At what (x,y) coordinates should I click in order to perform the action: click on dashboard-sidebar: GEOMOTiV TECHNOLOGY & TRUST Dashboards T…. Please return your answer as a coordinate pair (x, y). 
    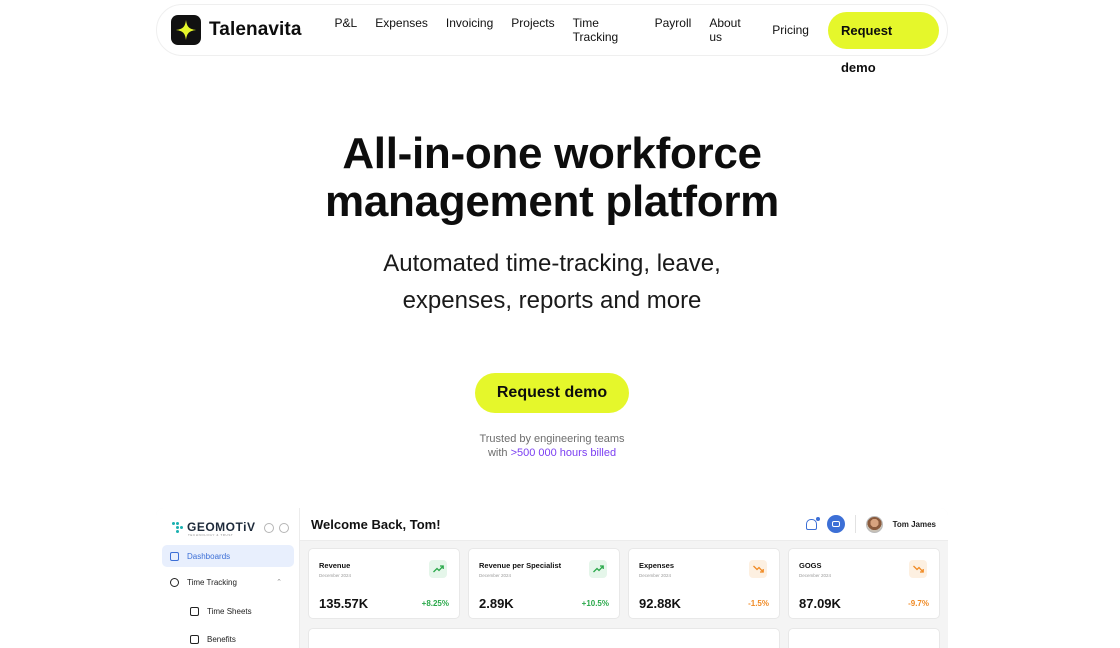
    Looking at the image, I should click on (228, 578).